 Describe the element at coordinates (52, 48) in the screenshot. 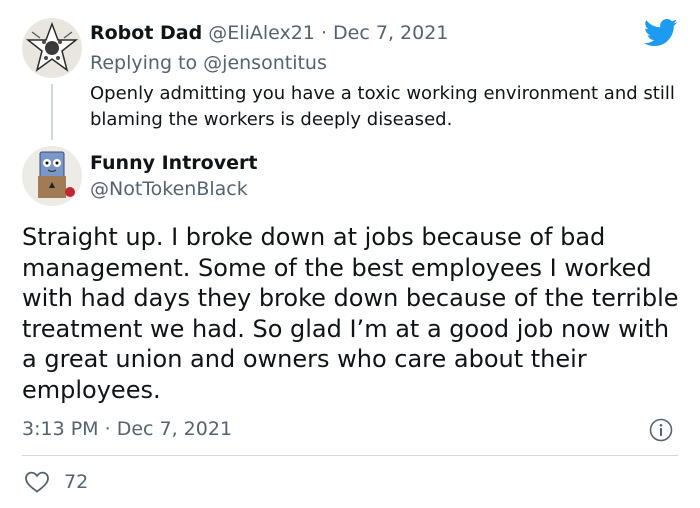

I see `robot-dad-avatar` at that location.